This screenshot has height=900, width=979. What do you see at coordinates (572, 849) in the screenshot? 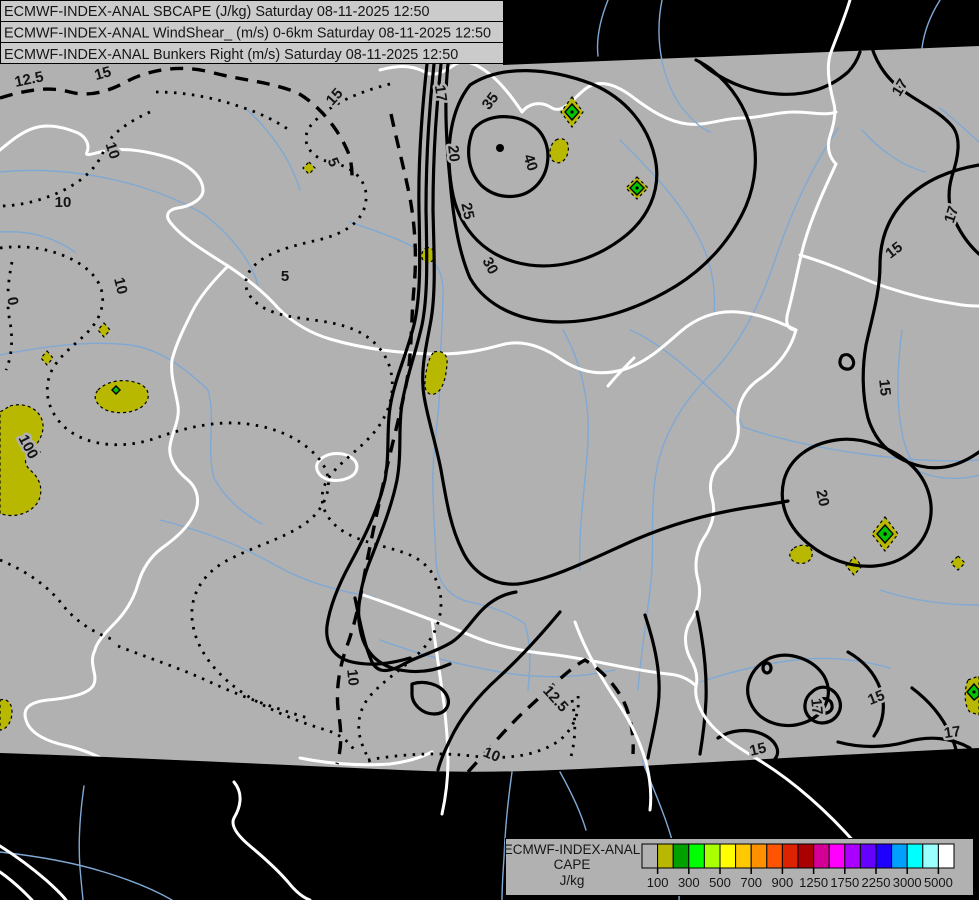
I see `legend-title-line1: ECMWF-INDEX-ANAL` at bounding box center [572, 849].